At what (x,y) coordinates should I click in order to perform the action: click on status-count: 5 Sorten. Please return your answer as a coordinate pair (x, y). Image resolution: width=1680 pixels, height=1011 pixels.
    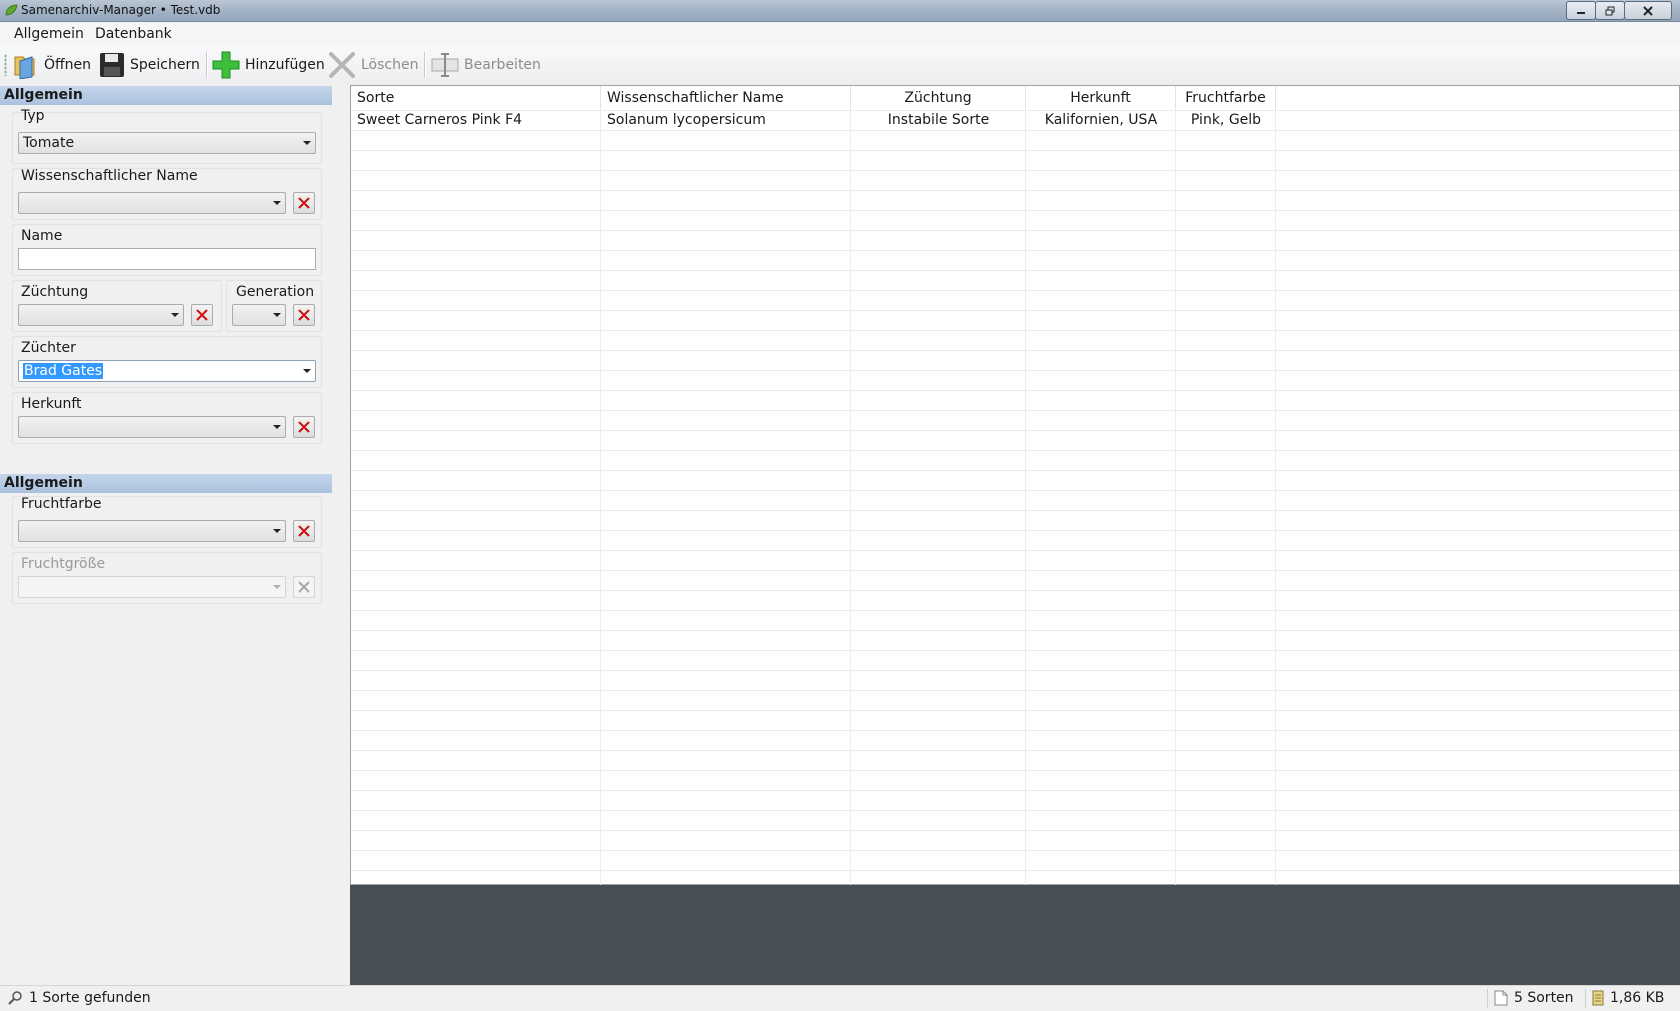
    Looking at the image, I should click on (1534, 998).